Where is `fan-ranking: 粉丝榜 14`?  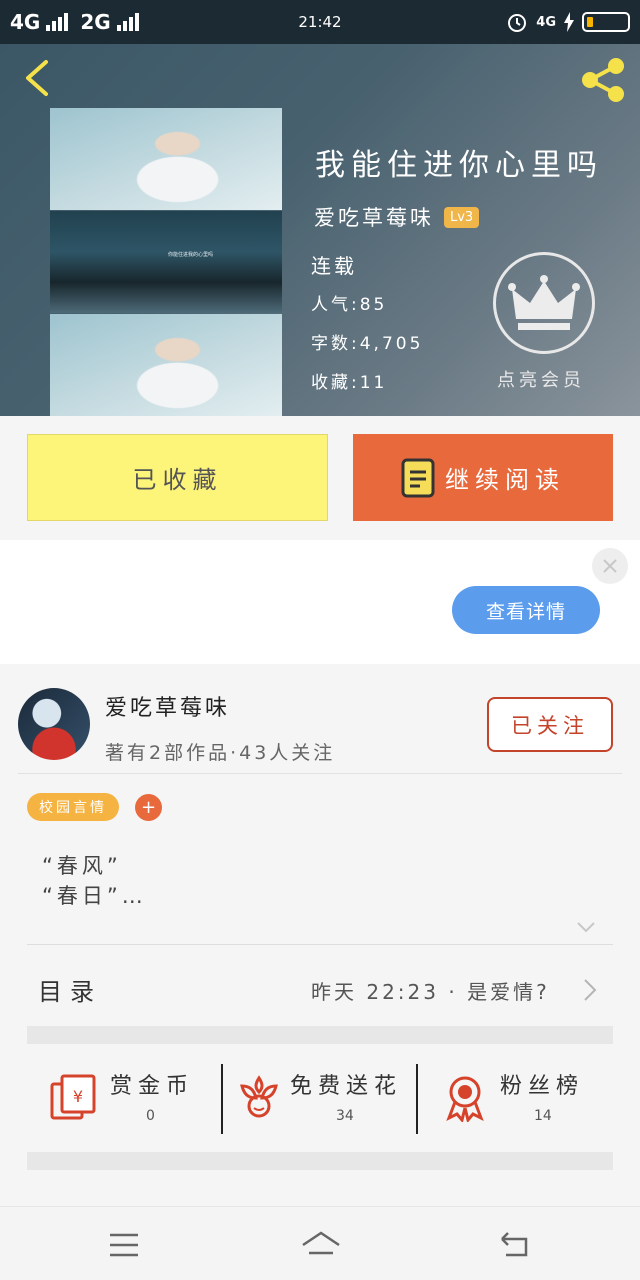 fan-ranking: 粉丝榜 14 is located at coordinates (520, 1099).